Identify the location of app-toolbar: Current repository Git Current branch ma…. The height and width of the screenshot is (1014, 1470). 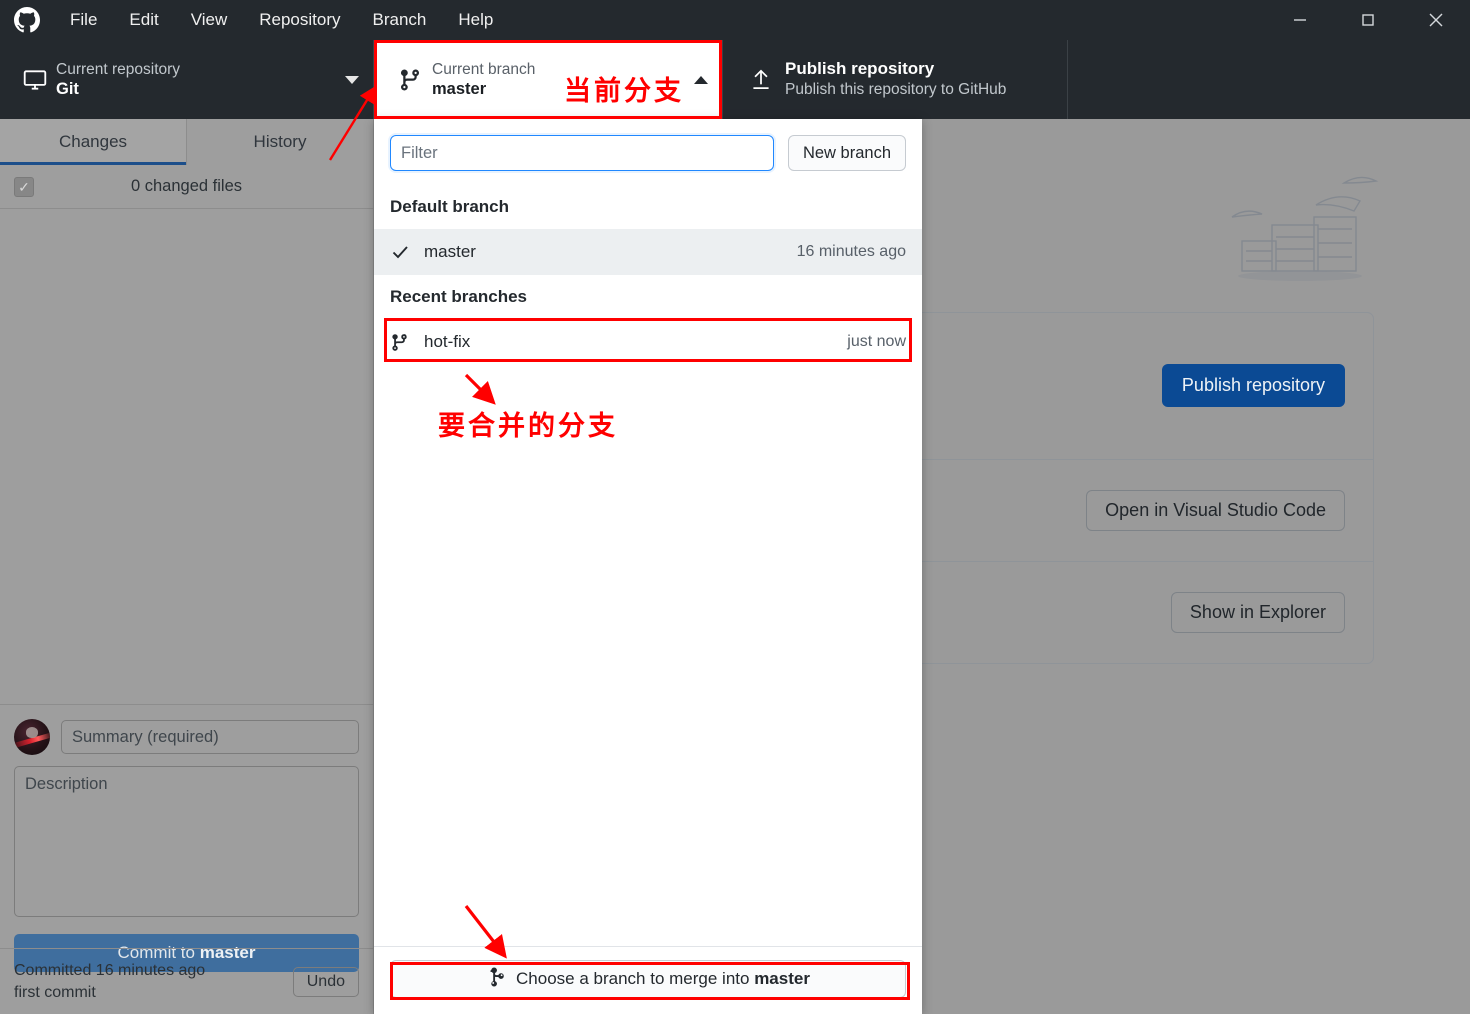
(735, 79).